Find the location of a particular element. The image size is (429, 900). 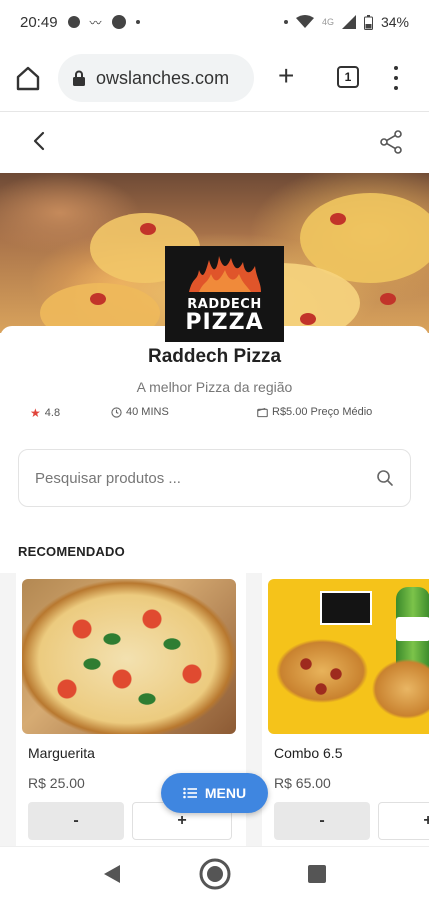

battery-icon is located at coordinates (368, 22).